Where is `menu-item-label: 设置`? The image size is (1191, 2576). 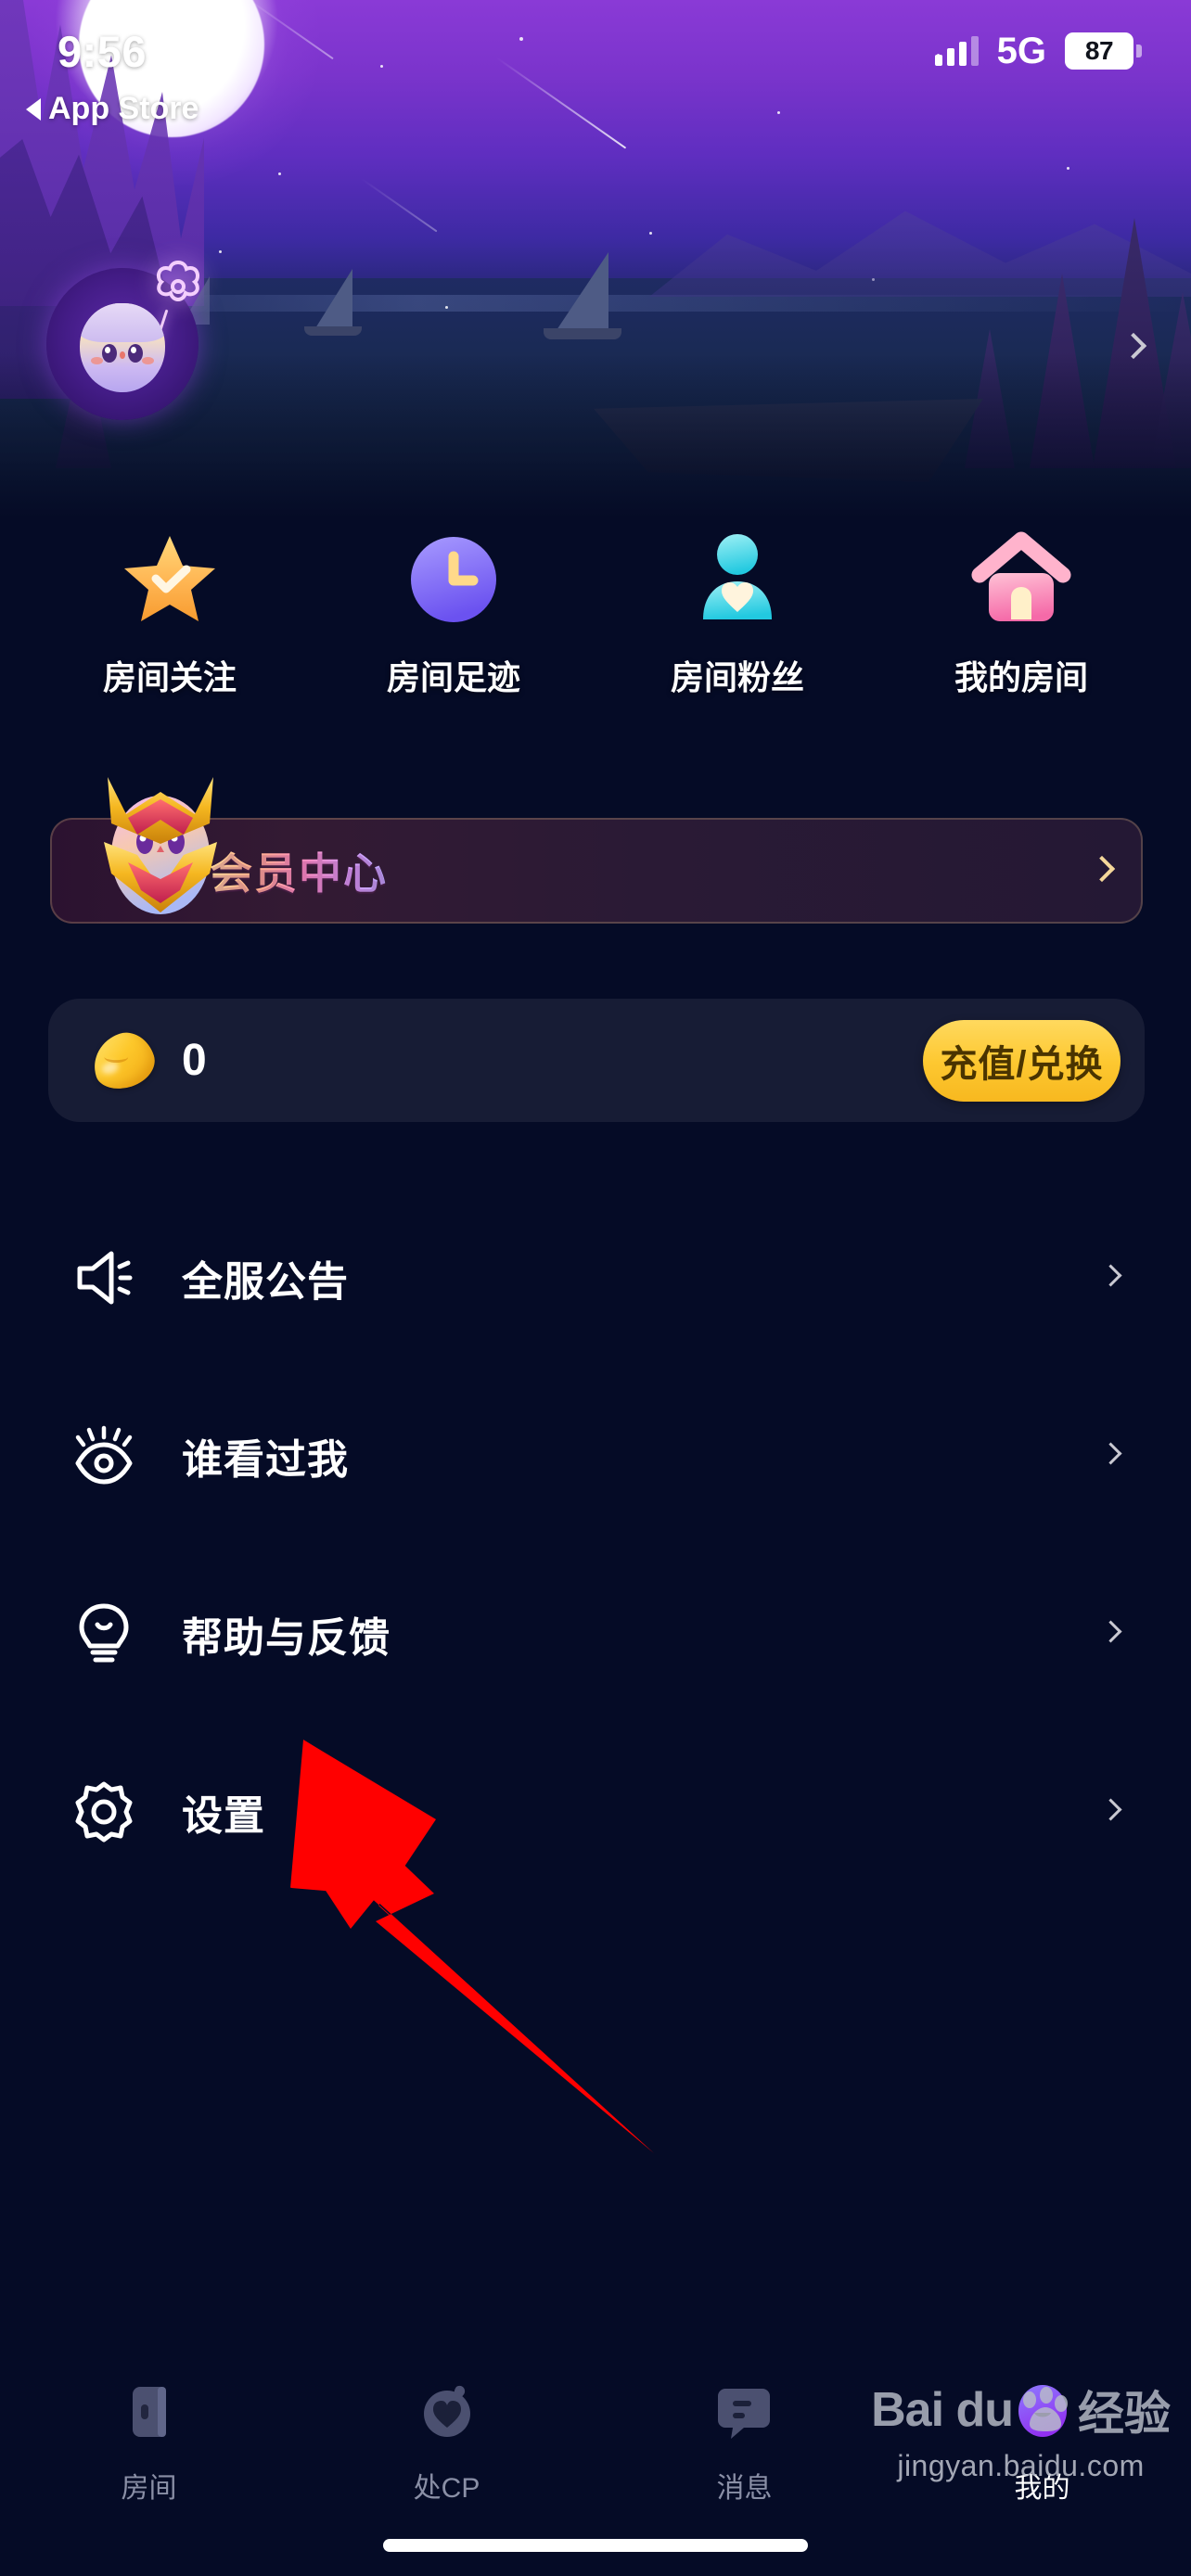
menu-item-label: 设置 is located at coordinates (223, 1816).